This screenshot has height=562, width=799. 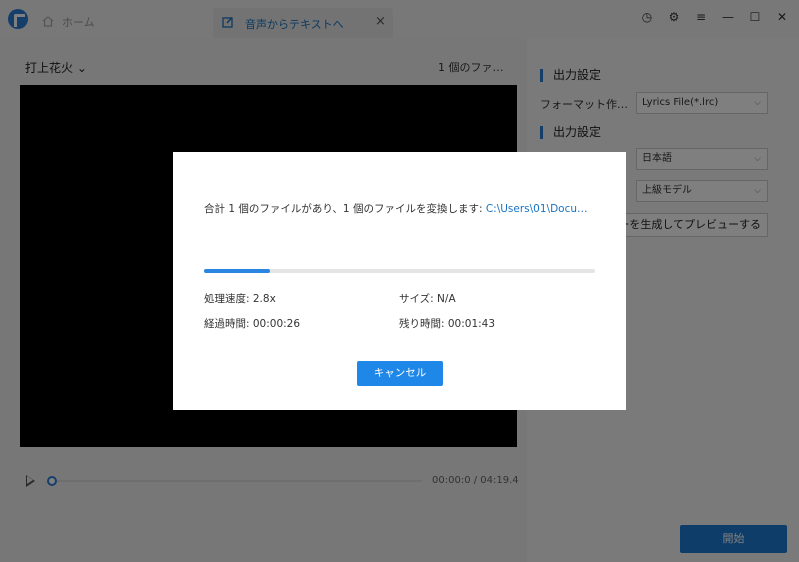 What do you see at coordinates (252, 324) in the screenshot?
I see `elapsed-time: 経過時間: 00:00:26` at bounding box center [252, 324].